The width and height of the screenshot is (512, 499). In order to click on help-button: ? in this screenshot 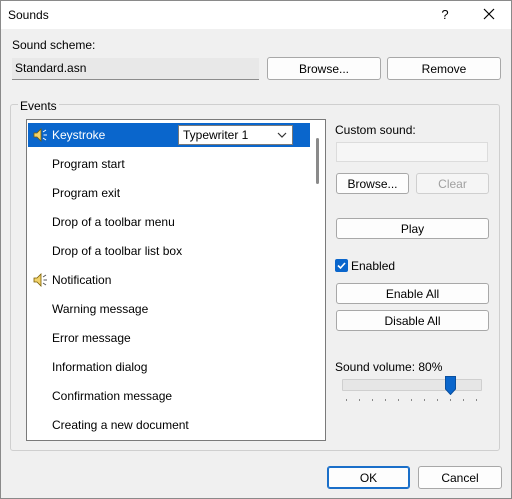, I will do `click(445, 15)`.